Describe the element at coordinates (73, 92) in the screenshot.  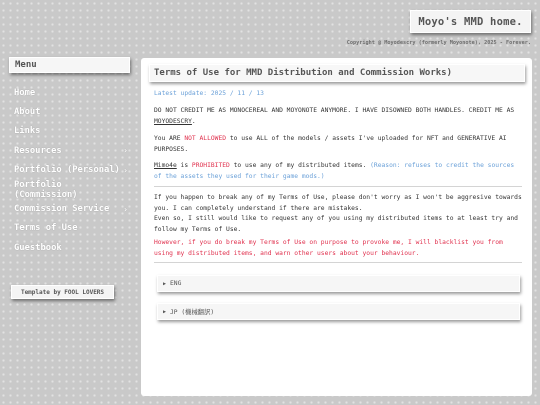
I see `sidebar-item-home: Home` at that location.